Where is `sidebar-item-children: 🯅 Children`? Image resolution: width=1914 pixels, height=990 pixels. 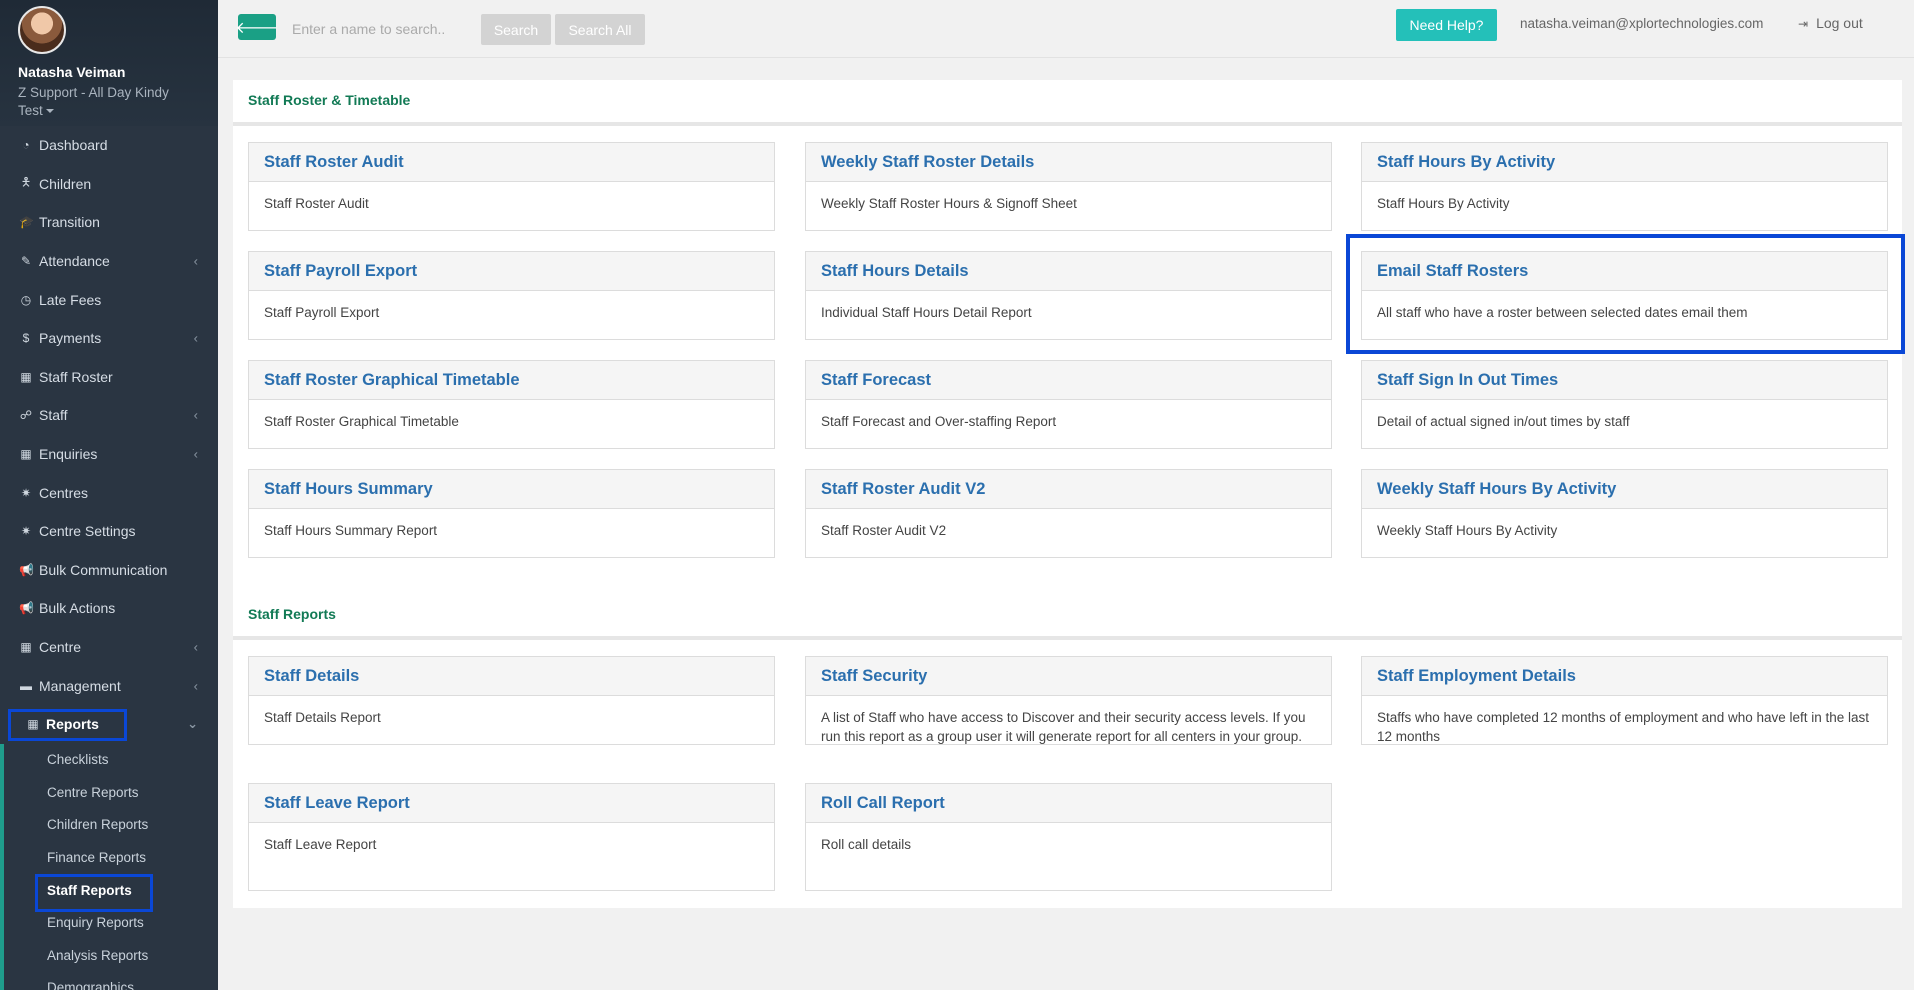
sidebar-item-children: 🯅 Children is located at coordinates (109, 184).